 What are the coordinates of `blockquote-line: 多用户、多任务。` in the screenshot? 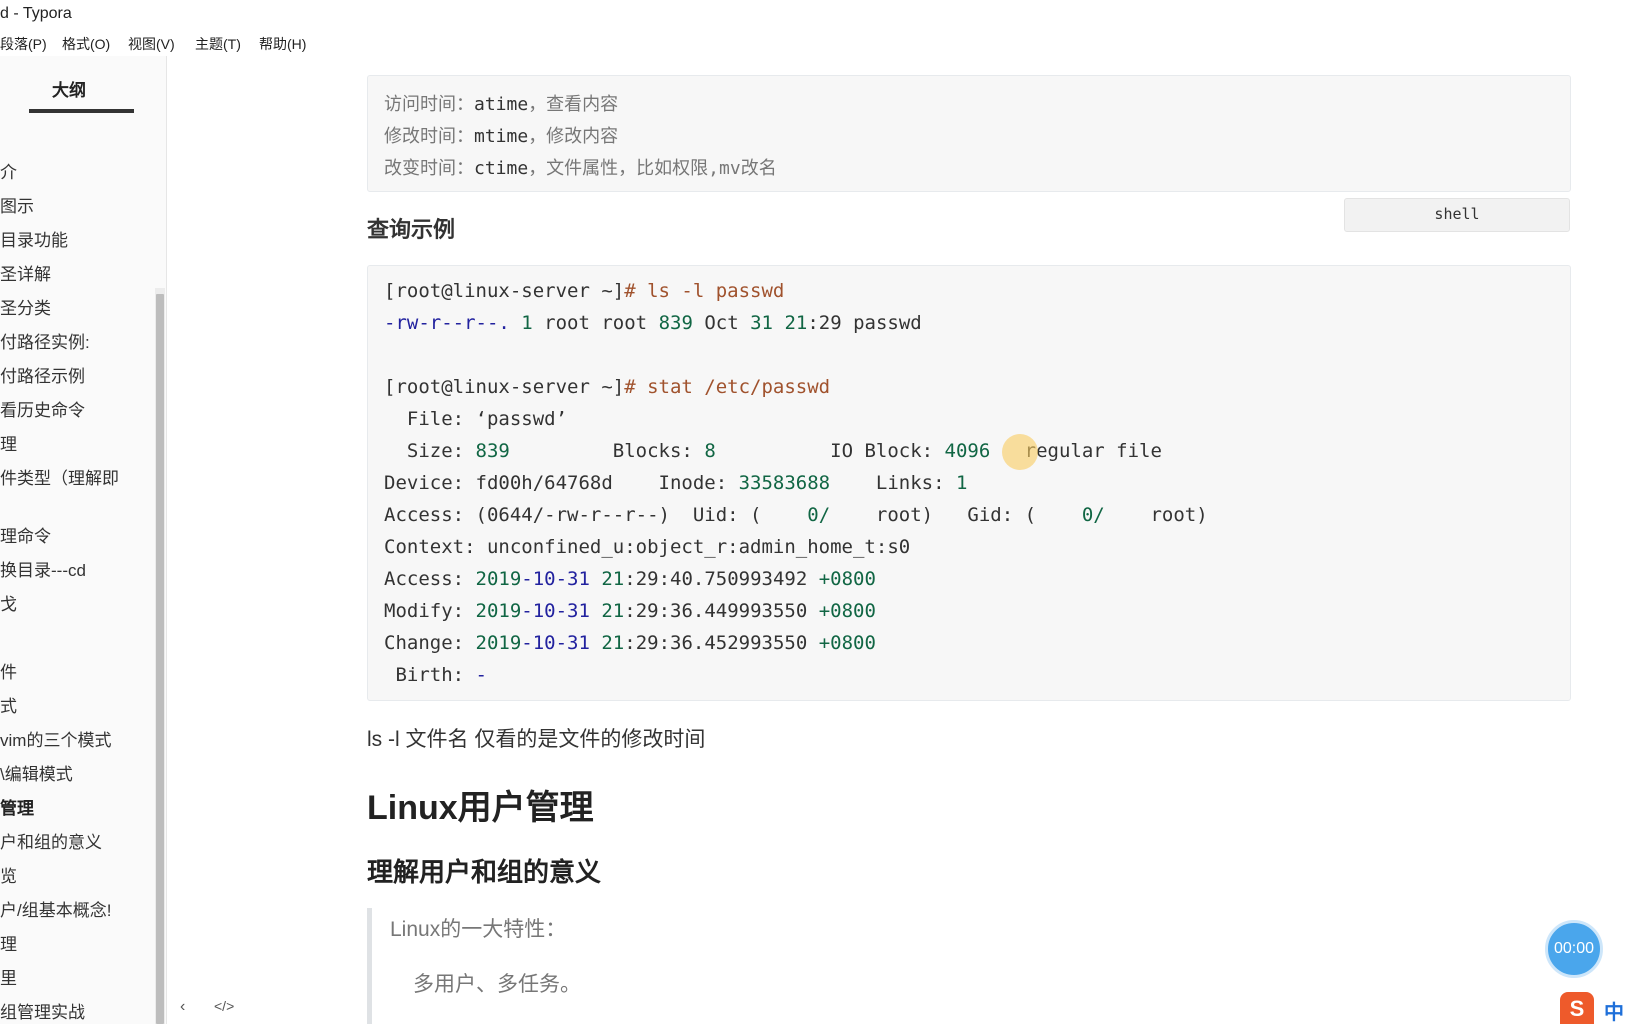 It's located at (497, 984).